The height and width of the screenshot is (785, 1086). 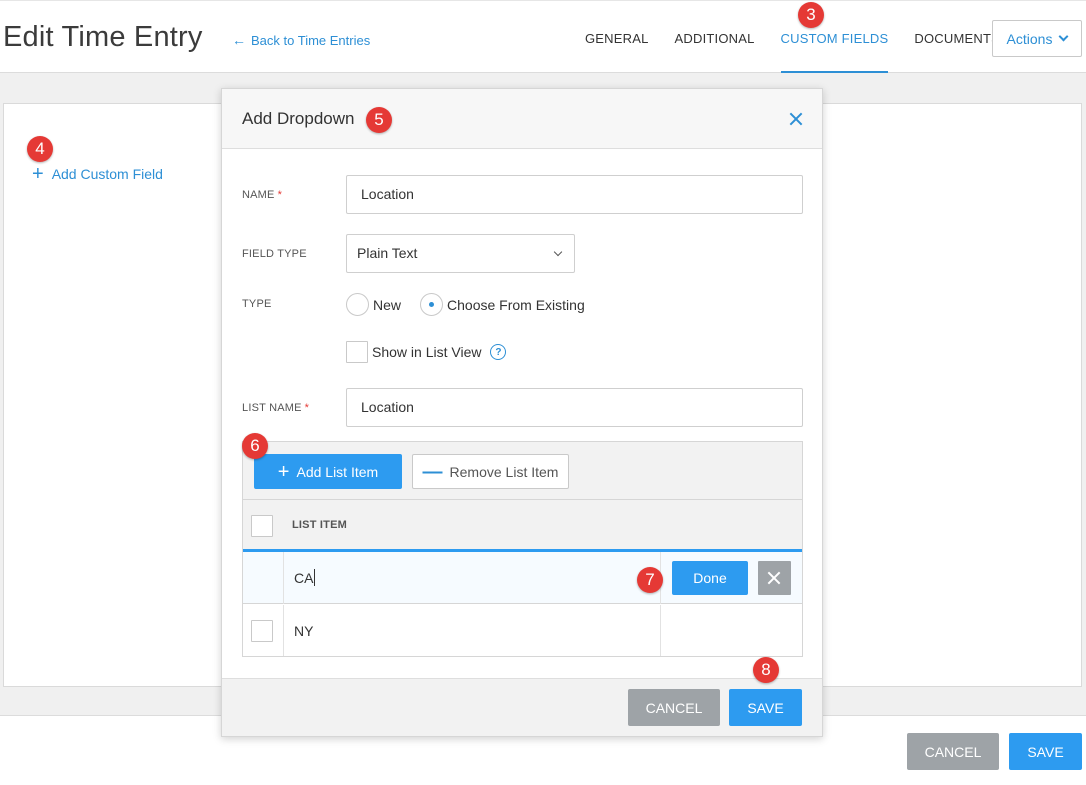 I want to click on step-badge-5: 5, so click(x=379, y=120).